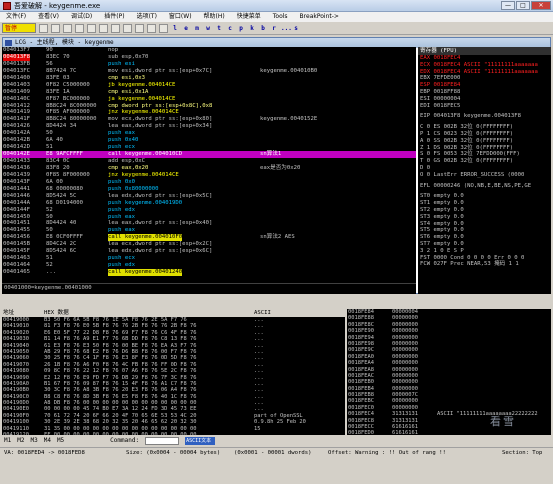  What do you see at coordinates (485, 92) in the screenshot?
I see `register-line: EBP 0018FF88` at bounding box center [485, 92].